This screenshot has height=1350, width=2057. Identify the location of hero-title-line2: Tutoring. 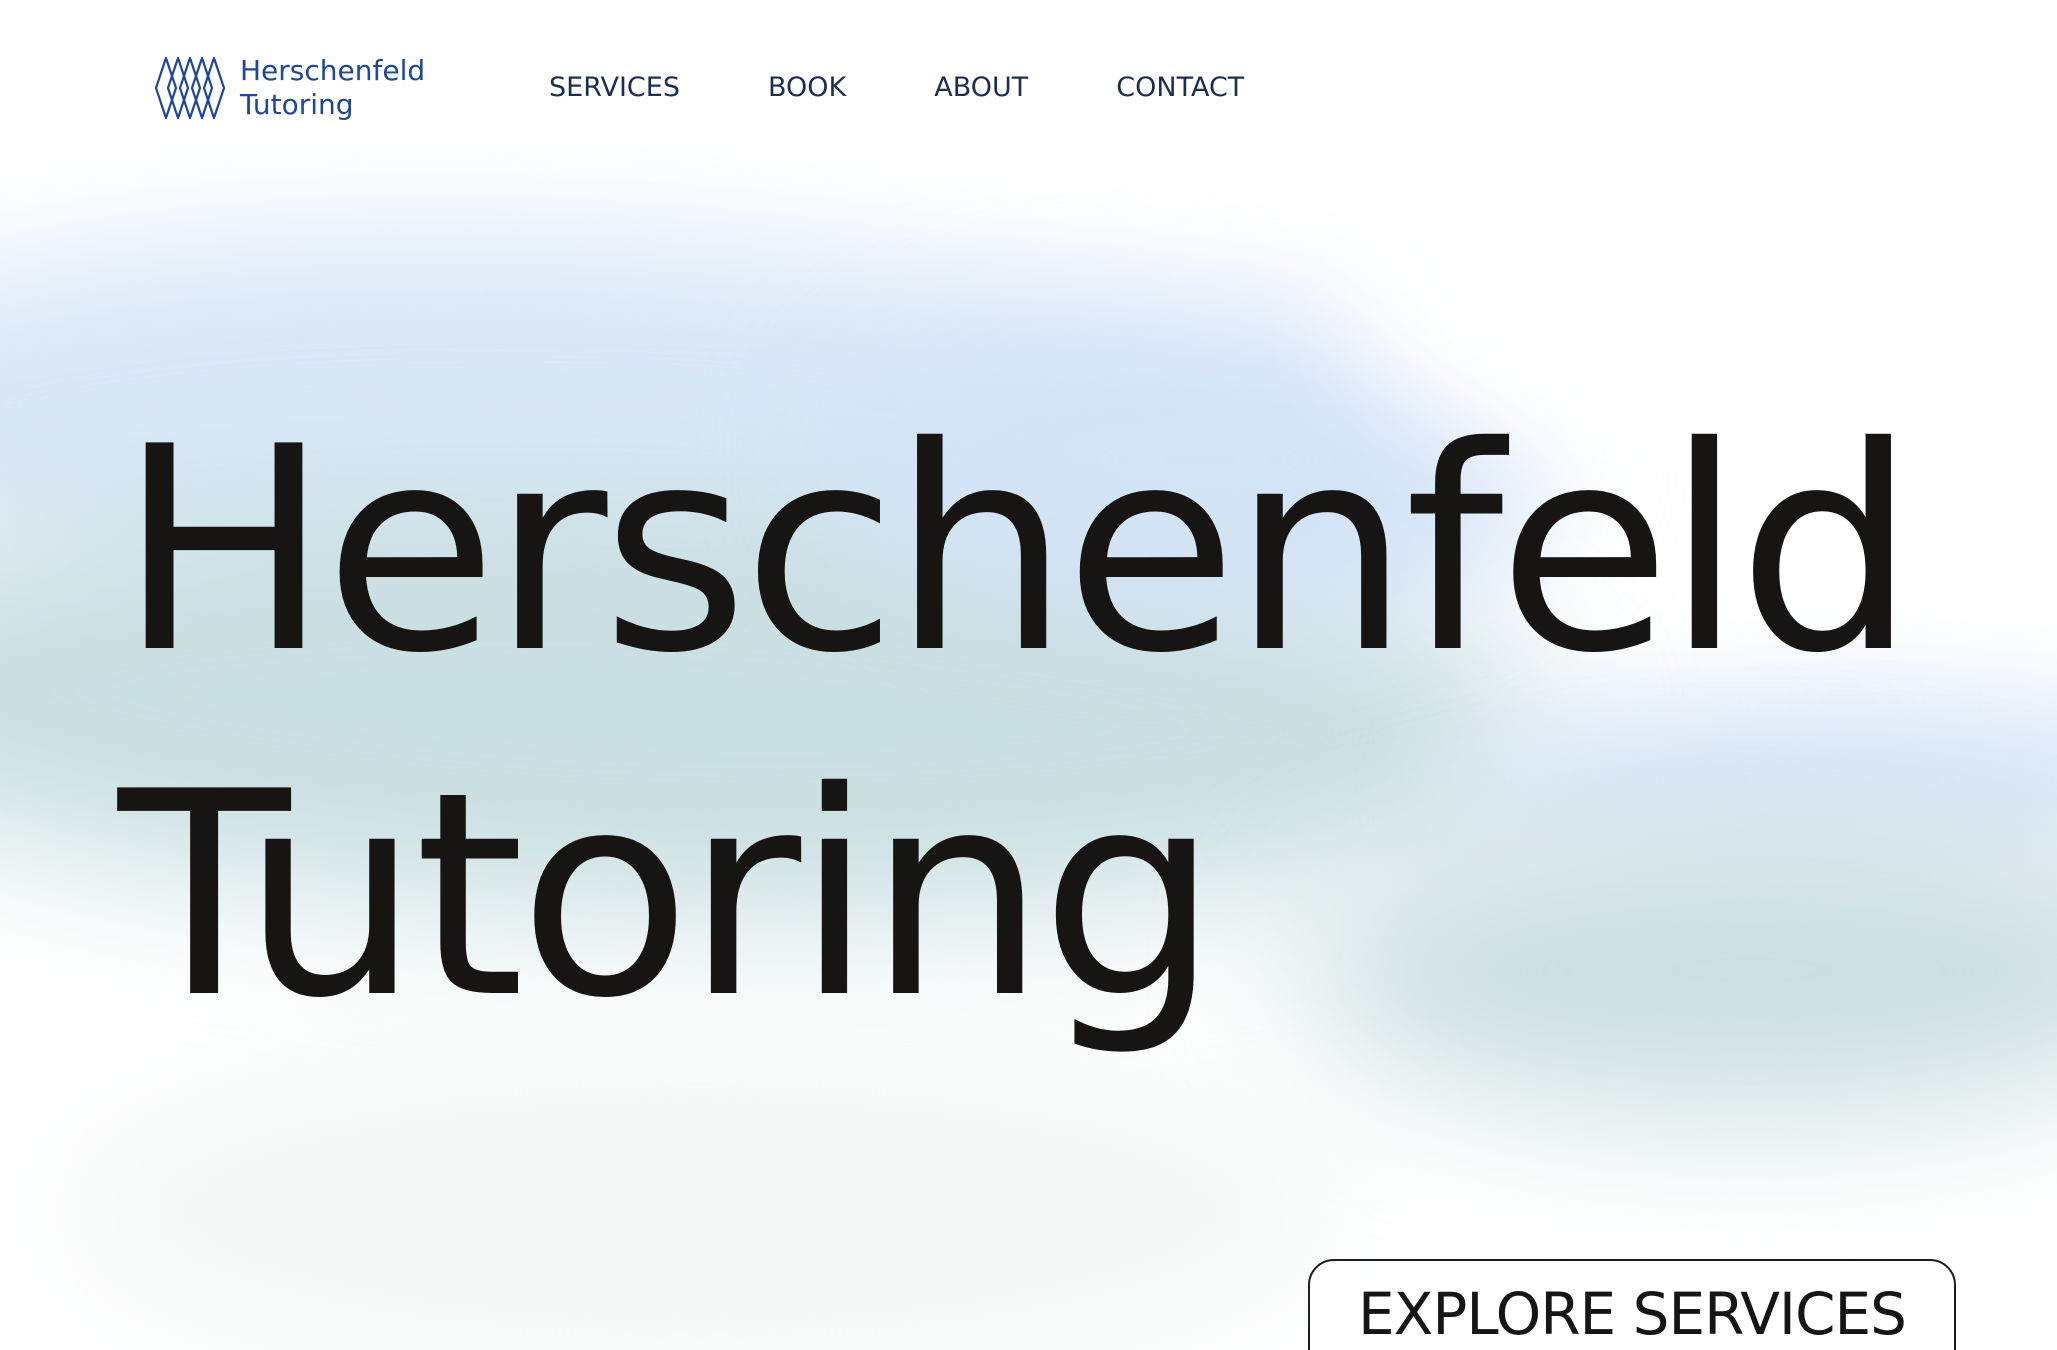
(668, 895).